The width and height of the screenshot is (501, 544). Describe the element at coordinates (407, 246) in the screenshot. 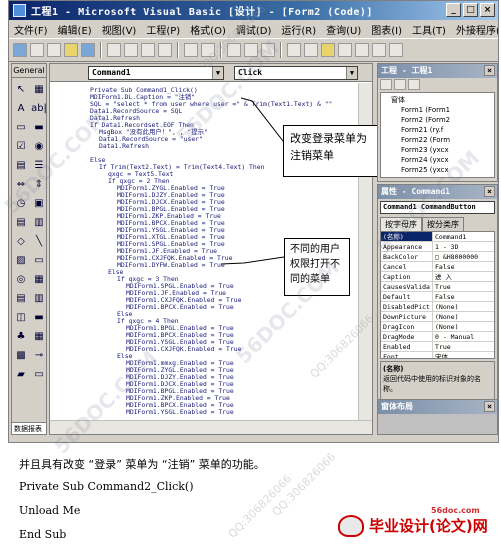

I see `property-name: Appearance` at that location.